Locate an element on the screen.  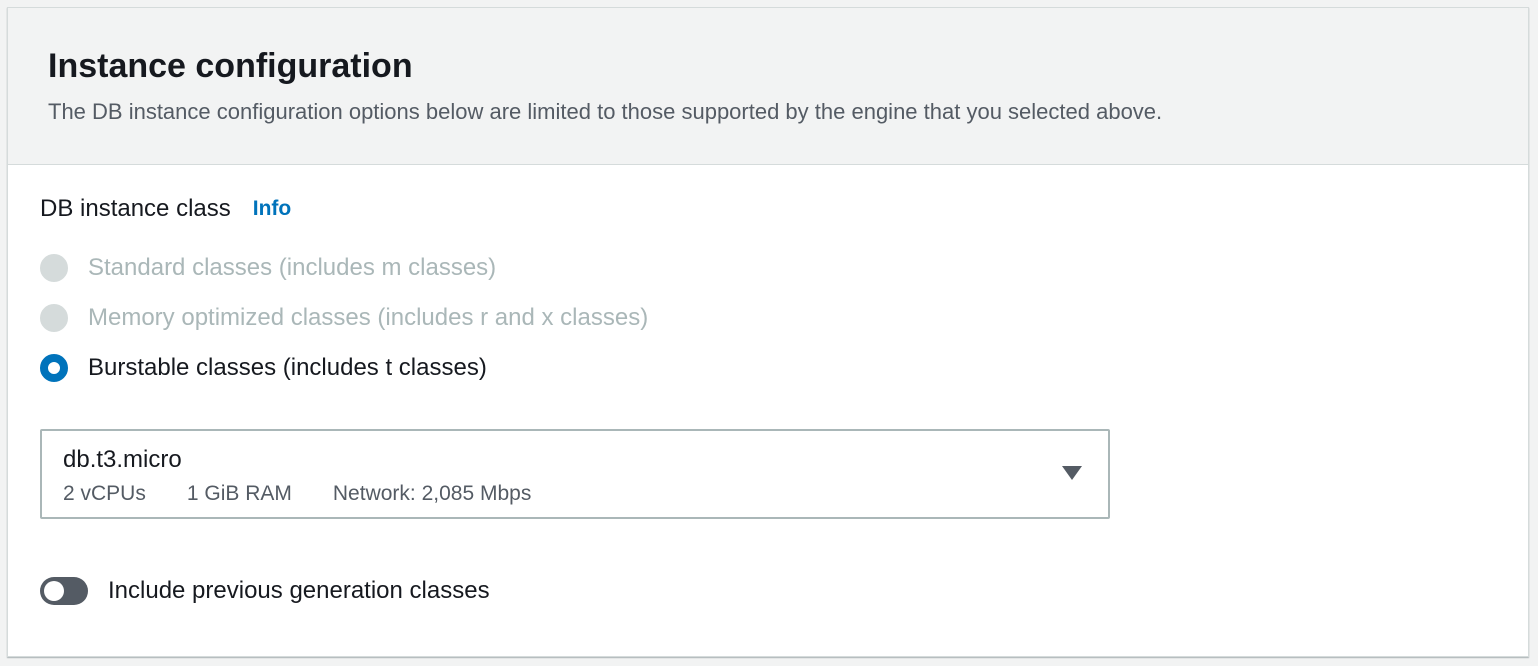
radio-standard-classes: Standard classes (includes m classes) is located at coordinates (268, 268).